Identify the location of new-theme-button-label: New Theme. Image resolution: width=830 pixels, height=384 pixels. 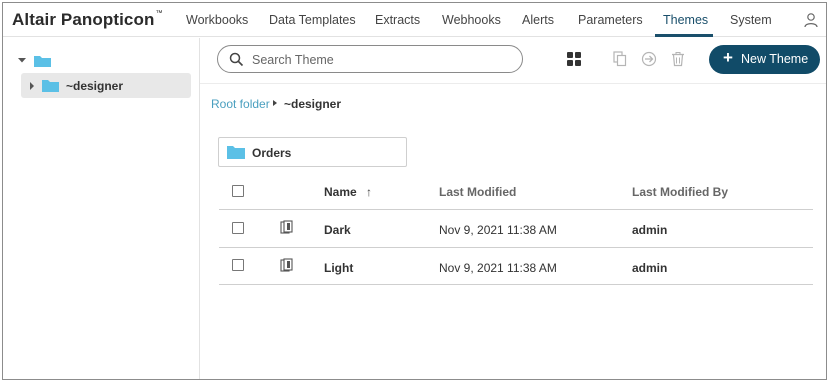
(775, 59).